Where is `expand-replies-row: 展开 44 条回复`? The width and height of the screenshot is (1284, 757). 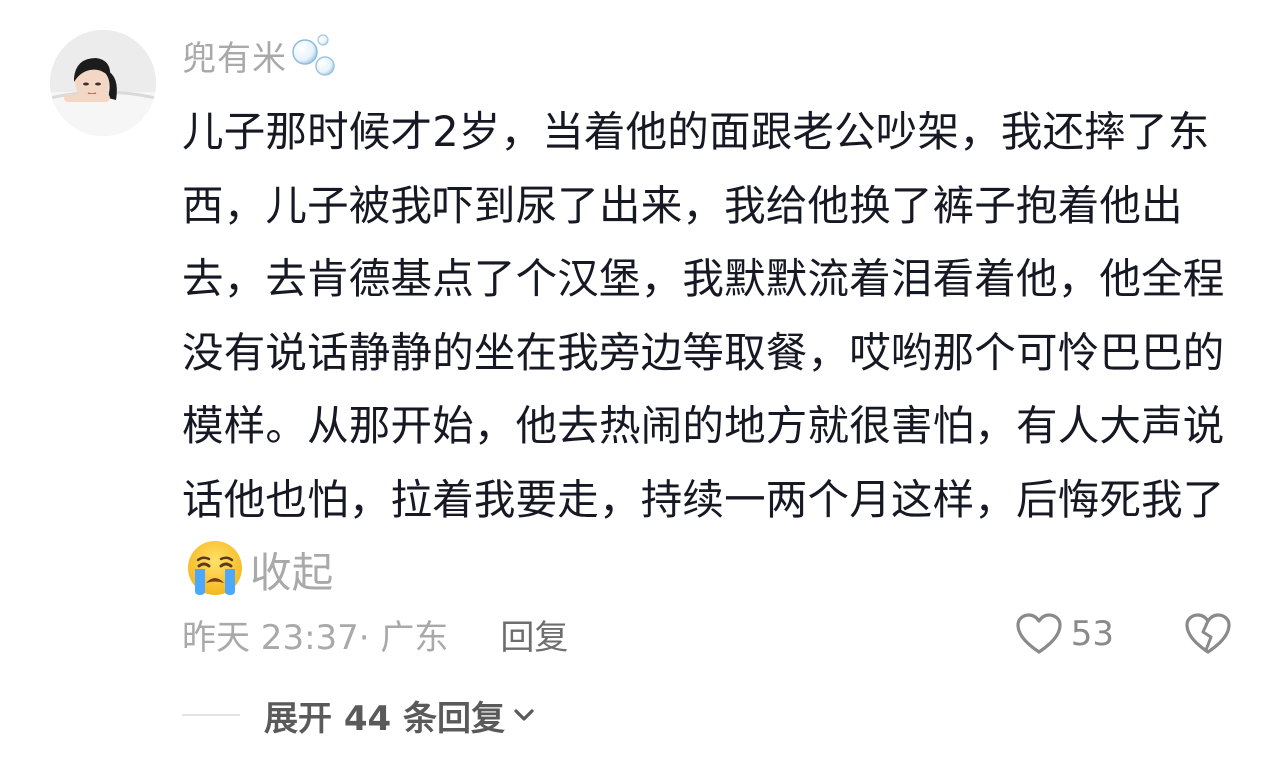
expand-replies-row: 展开 44 条回复 is located at coordinates (359, 715).